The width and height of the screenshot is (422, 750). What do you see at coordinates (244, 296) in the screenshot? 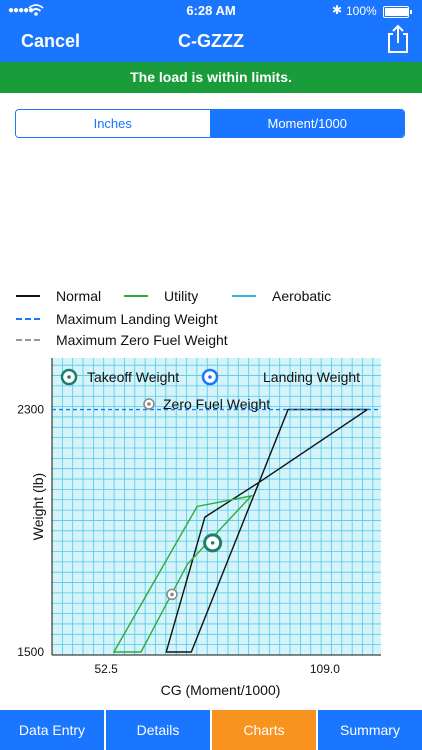
I see `legend-aerobatic-swatch` at bounding box center [244, 296].